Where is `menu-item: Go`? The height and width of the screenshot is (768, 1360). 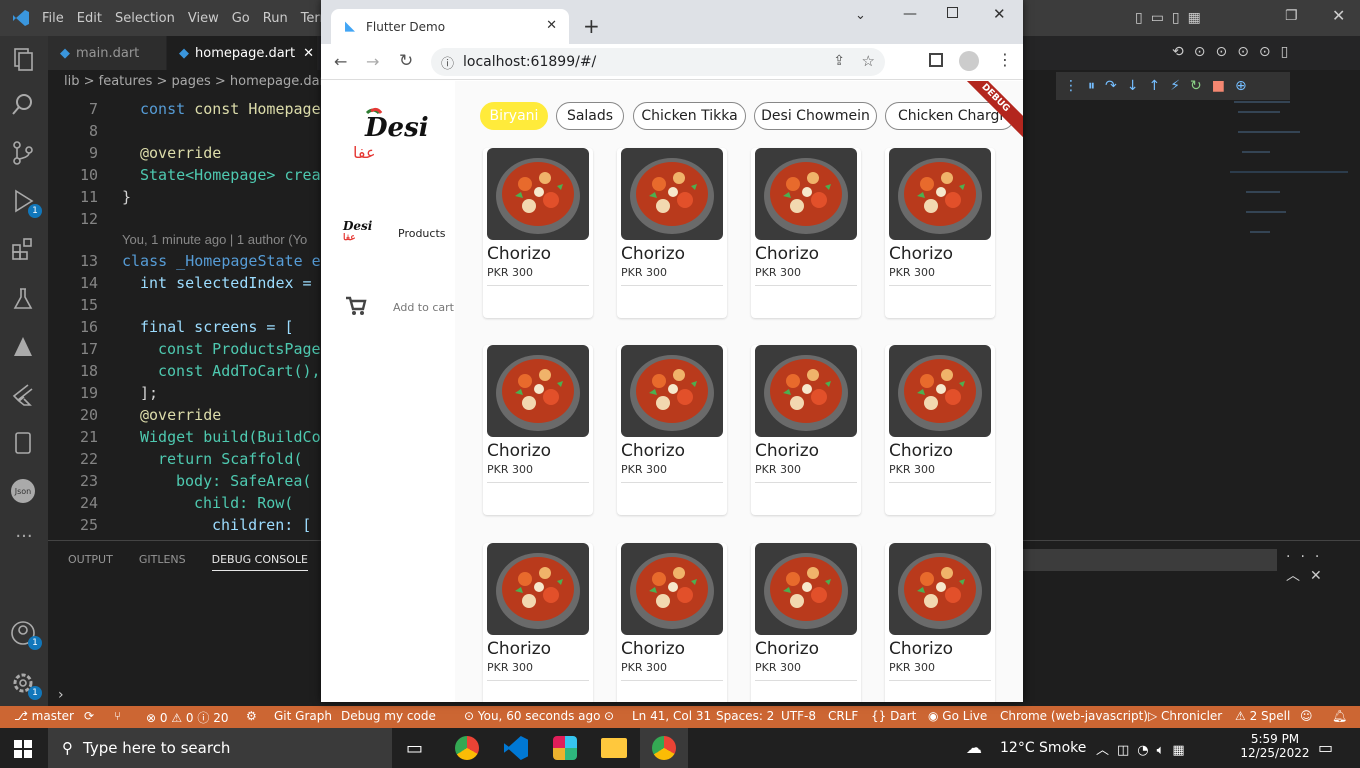
menu-item: Go is located at coordinates (241, 18).